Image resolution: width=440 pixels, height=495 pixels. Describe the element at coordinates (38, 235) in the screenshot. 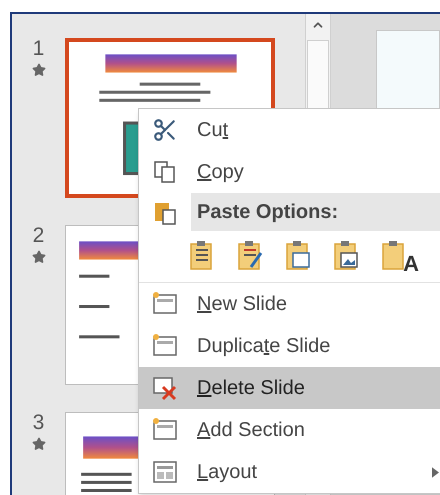

I see `slide-number: 2` at that location.